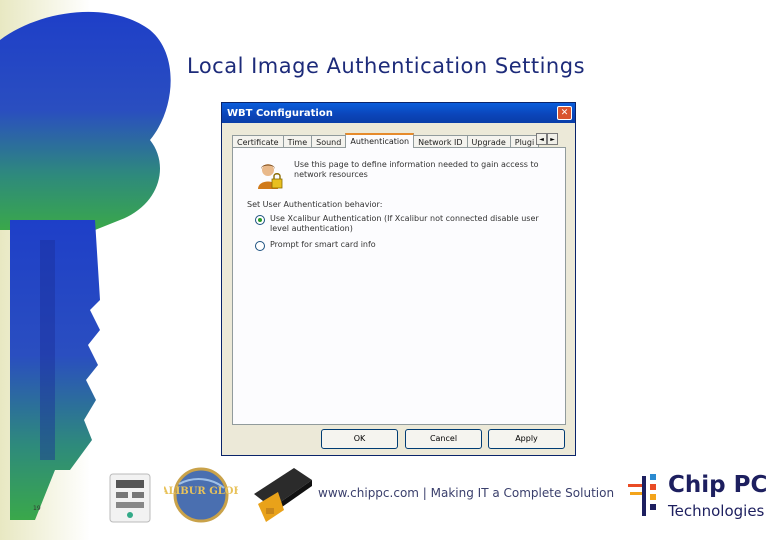  Describe the element at coordinates (642, 495) in the screenshot. I see `chip-pc-logo-mark` at that location.